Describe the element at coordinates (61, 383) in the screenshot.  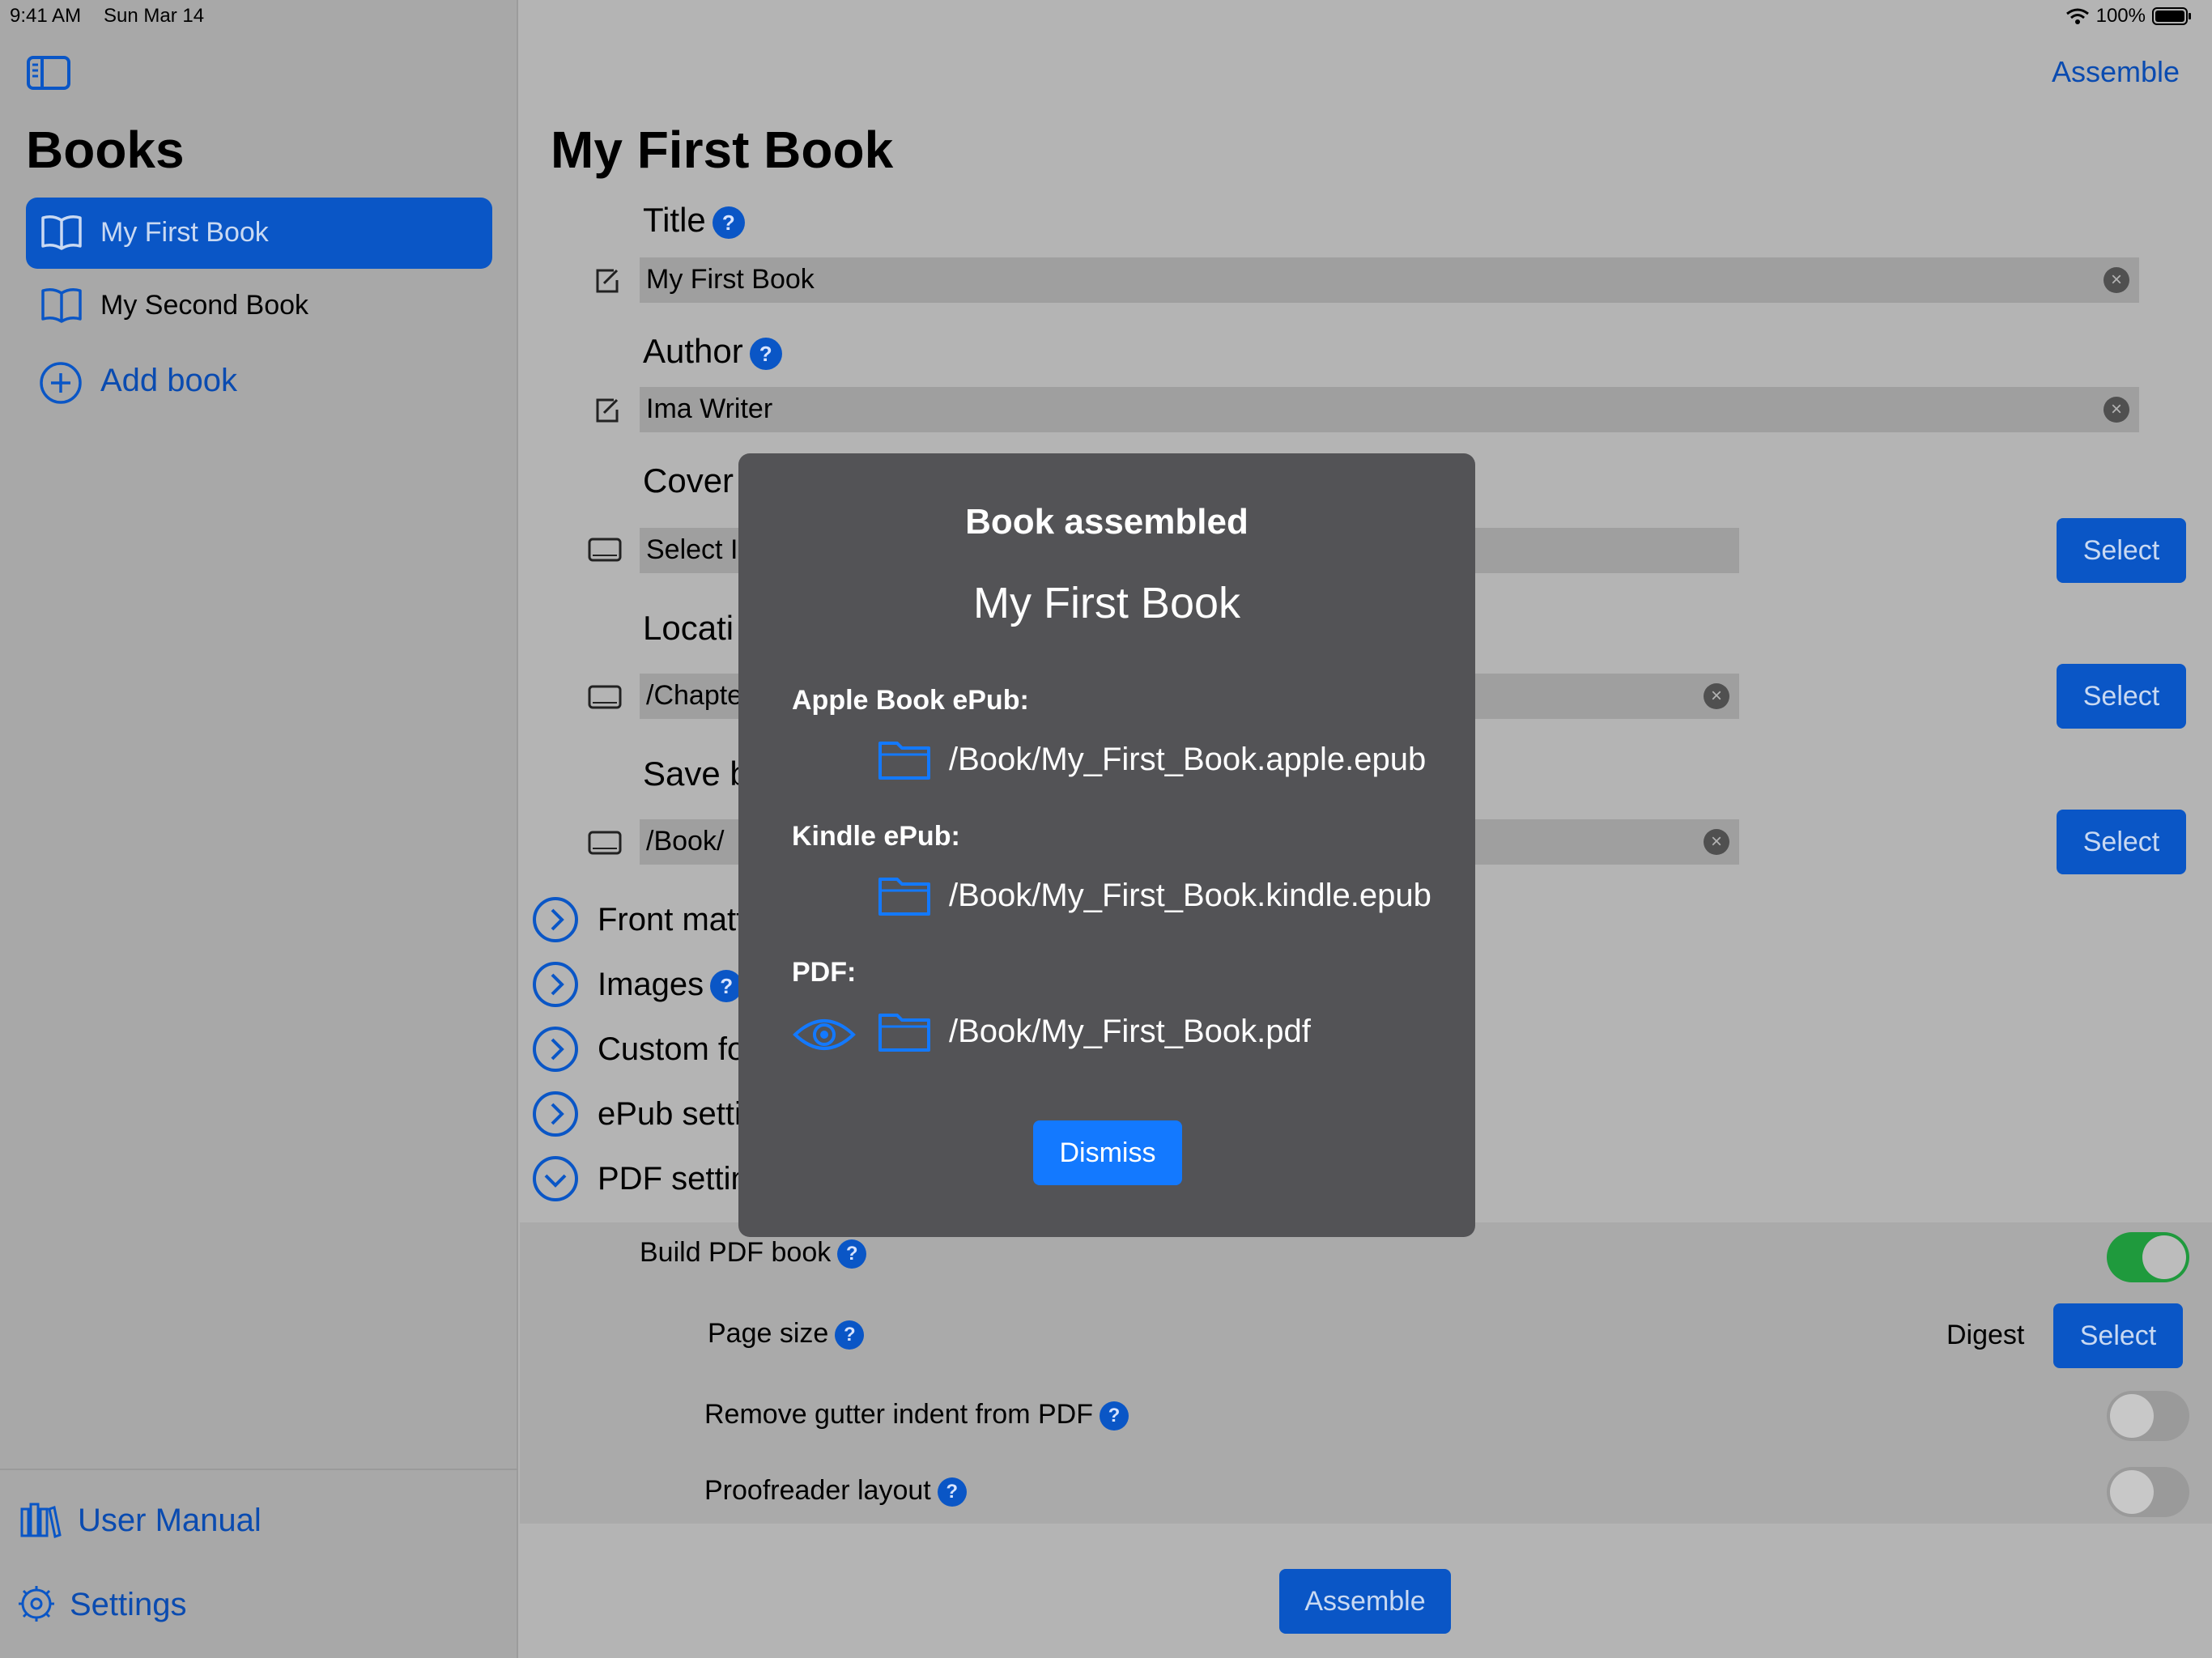
I see `plus-circle-icon` at that location.